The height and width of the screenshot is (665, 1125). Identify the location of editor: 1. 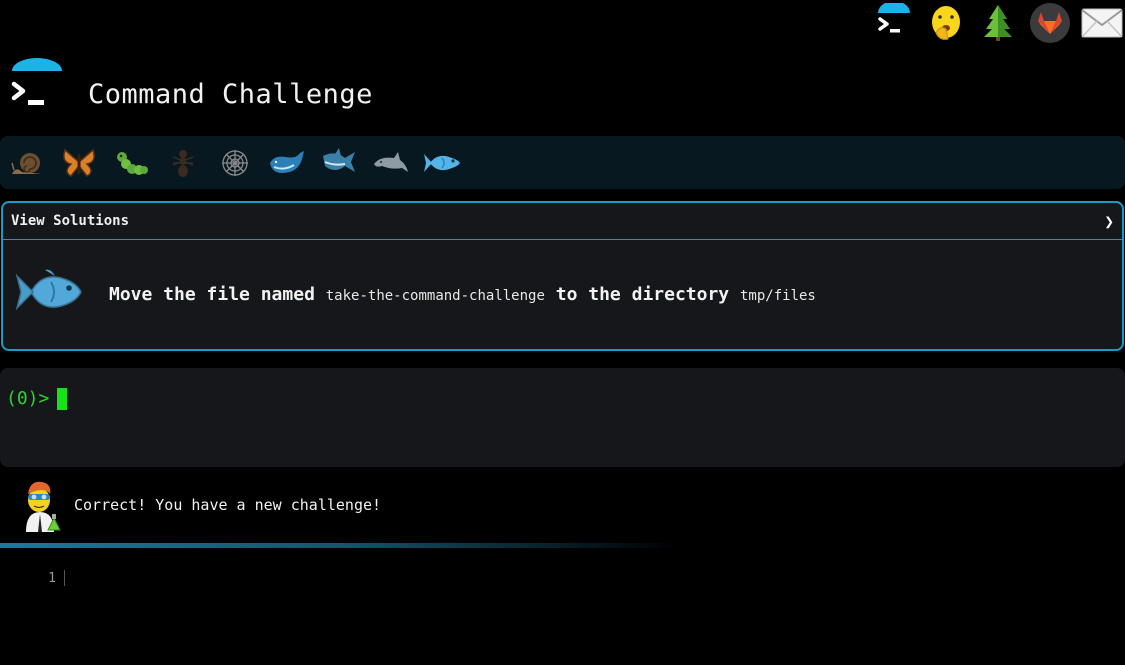
(200, 578).